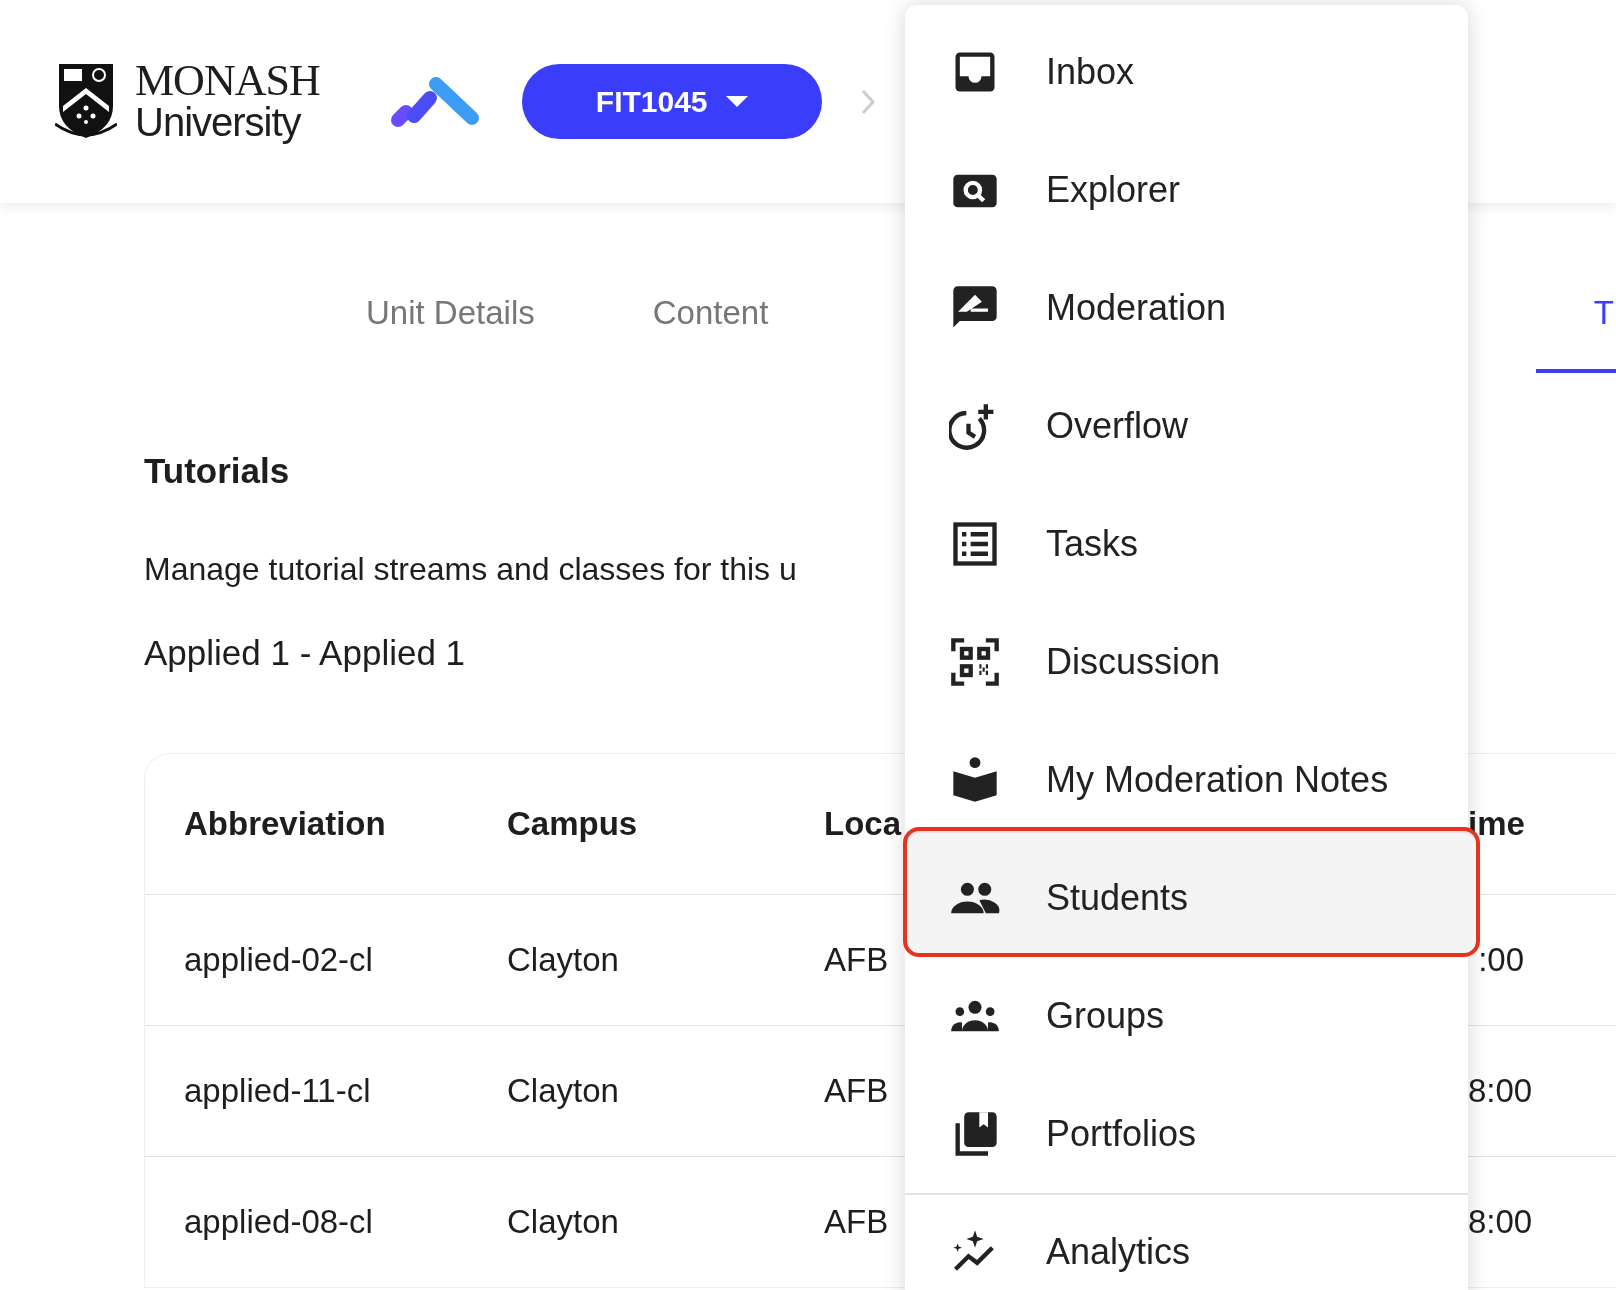 This screenshot has width=1616, height=1290. I want to click on menu-item: Overflow, so click(1186, 426).